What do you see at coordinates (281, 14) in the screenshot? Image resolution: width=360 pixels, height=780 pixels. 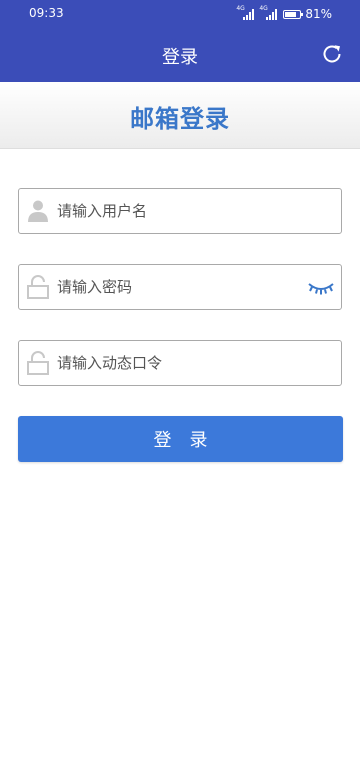 I see `status-indicators: 4G 4G 81%` at bounding box center [281, 14].